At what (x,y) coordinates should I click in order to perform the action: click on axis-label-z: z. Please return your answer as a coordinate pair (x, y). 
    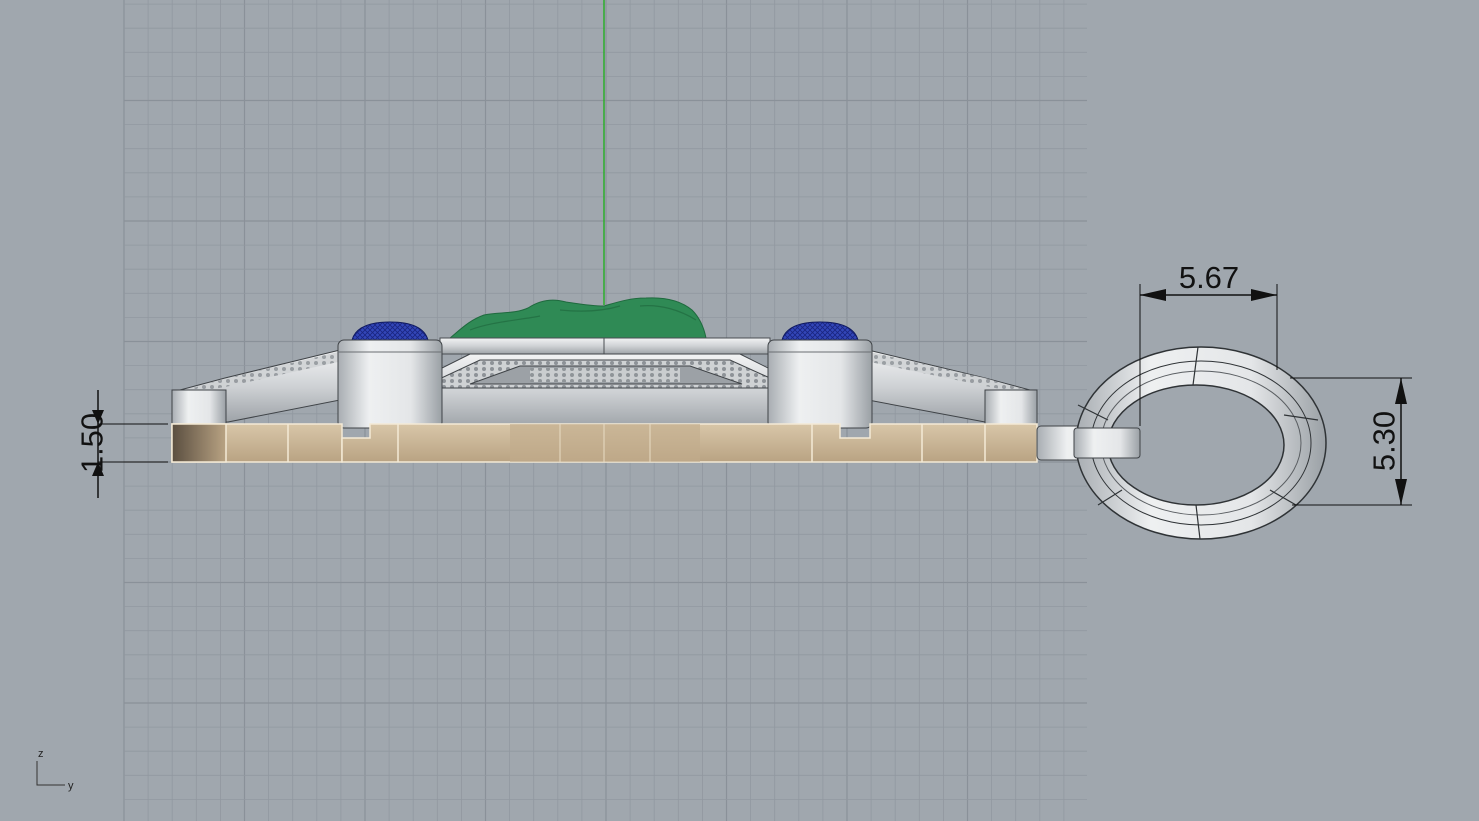
    Looking at the image, I should click on (41, 754).